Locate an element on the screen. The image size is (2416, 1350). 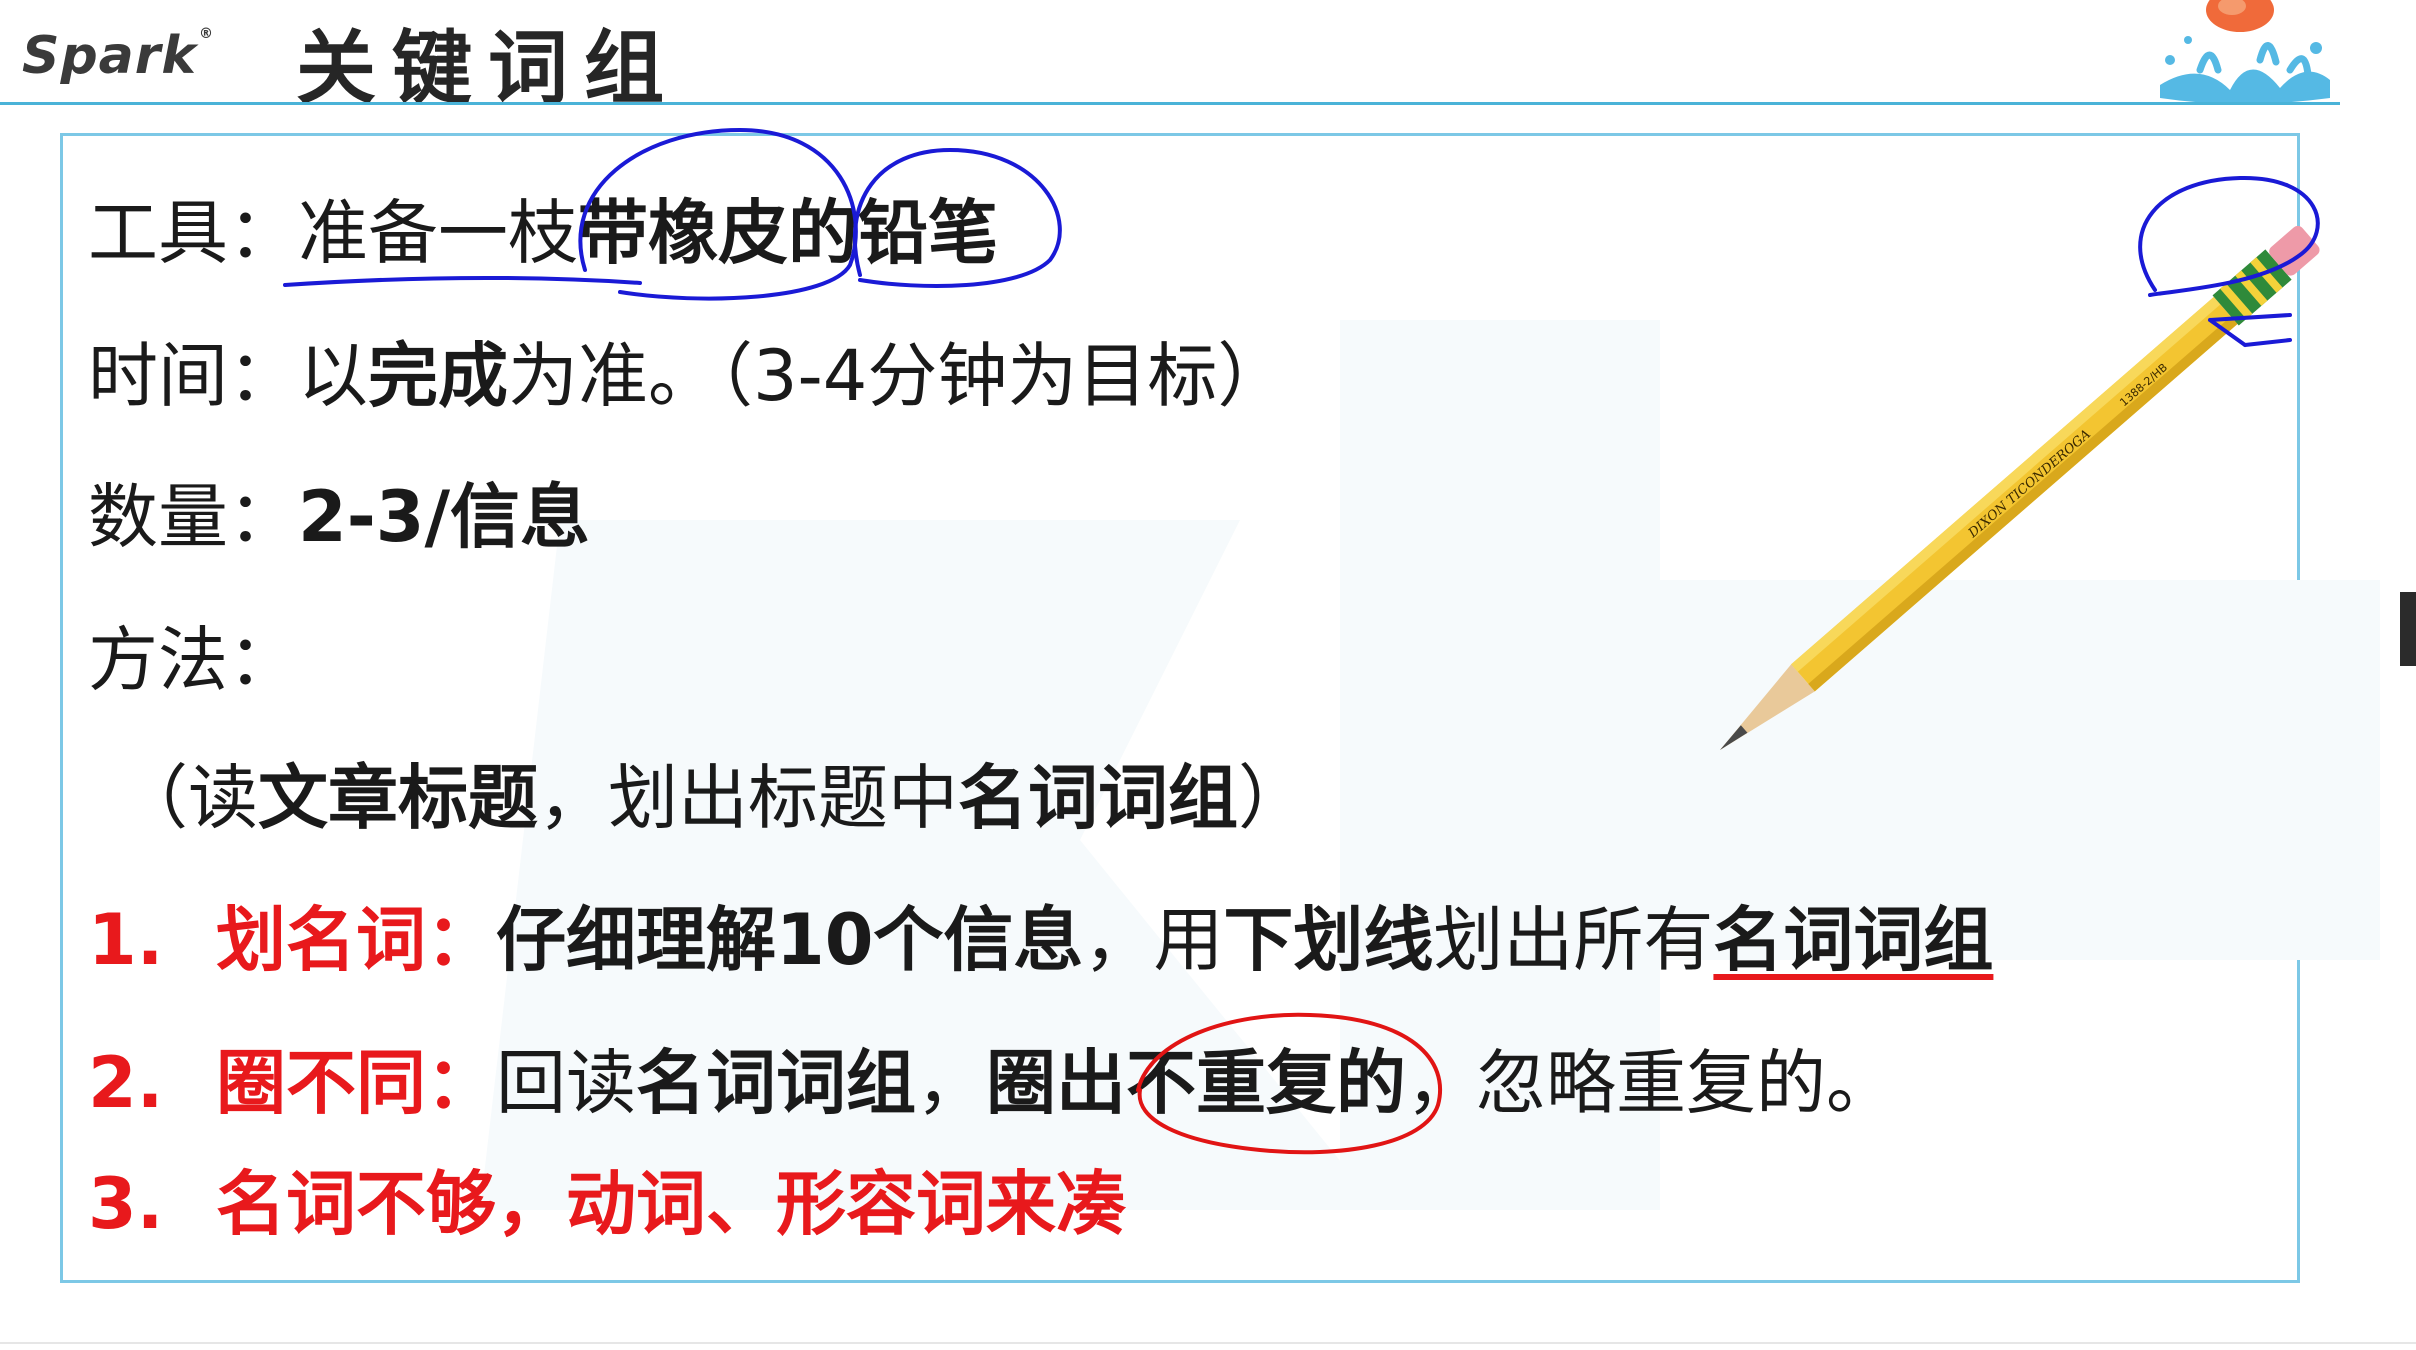
logo-text: Spark is located at coordinates (109, 56).